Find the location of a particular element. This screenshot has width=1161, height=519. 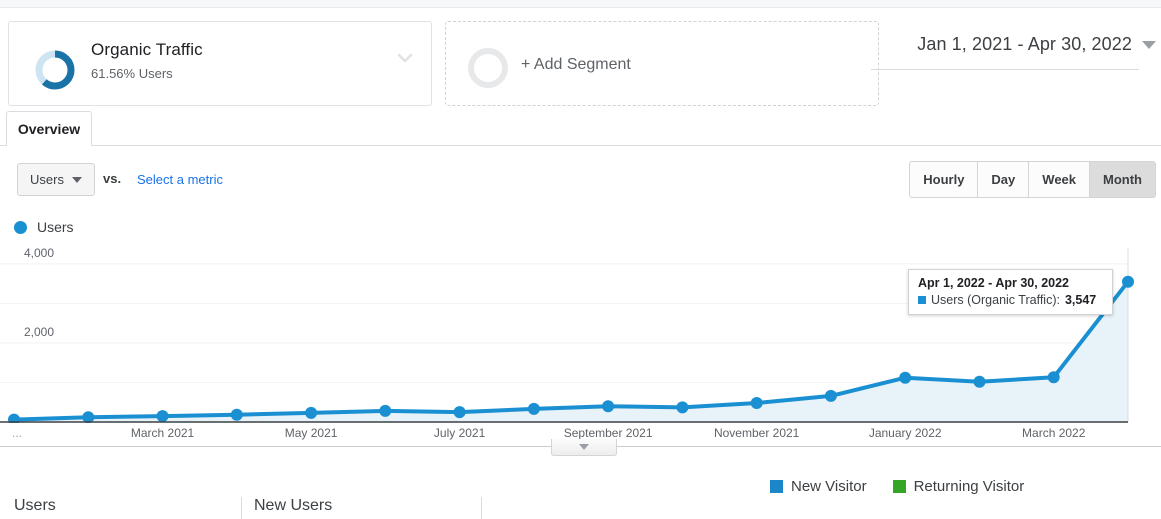

tab-strip-divider is located at coordinates (580, 145).